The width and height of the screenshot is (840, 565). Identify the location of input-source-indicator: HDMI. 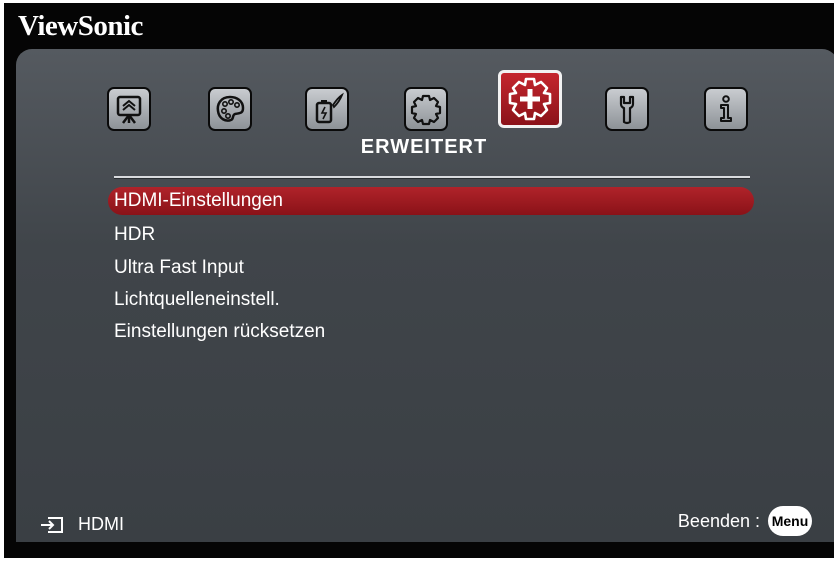
(82, 524).